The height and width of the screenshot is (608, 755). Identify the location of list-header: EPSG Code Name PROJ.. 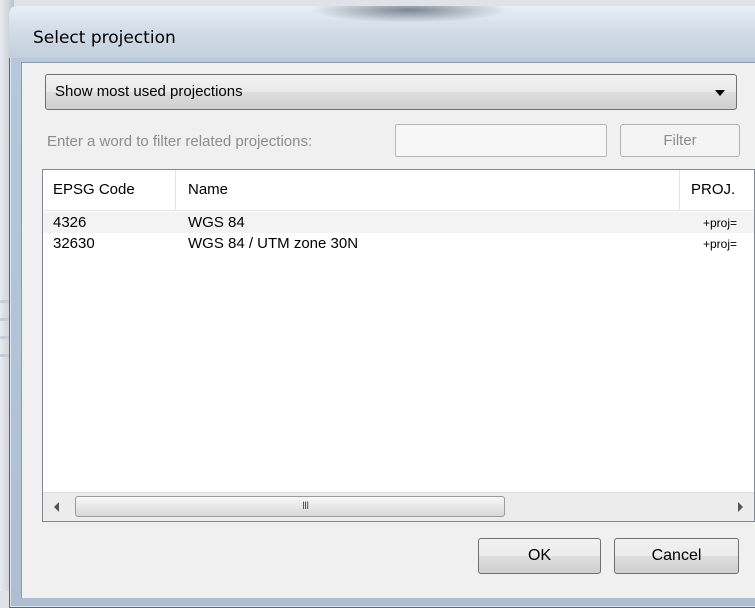
(398, 190).